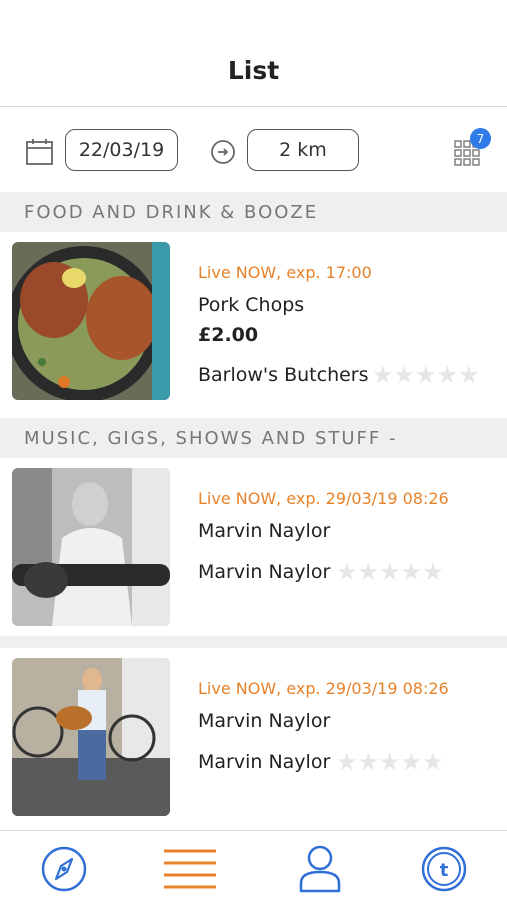  I want to click on distance-icon, so click(223, 152).